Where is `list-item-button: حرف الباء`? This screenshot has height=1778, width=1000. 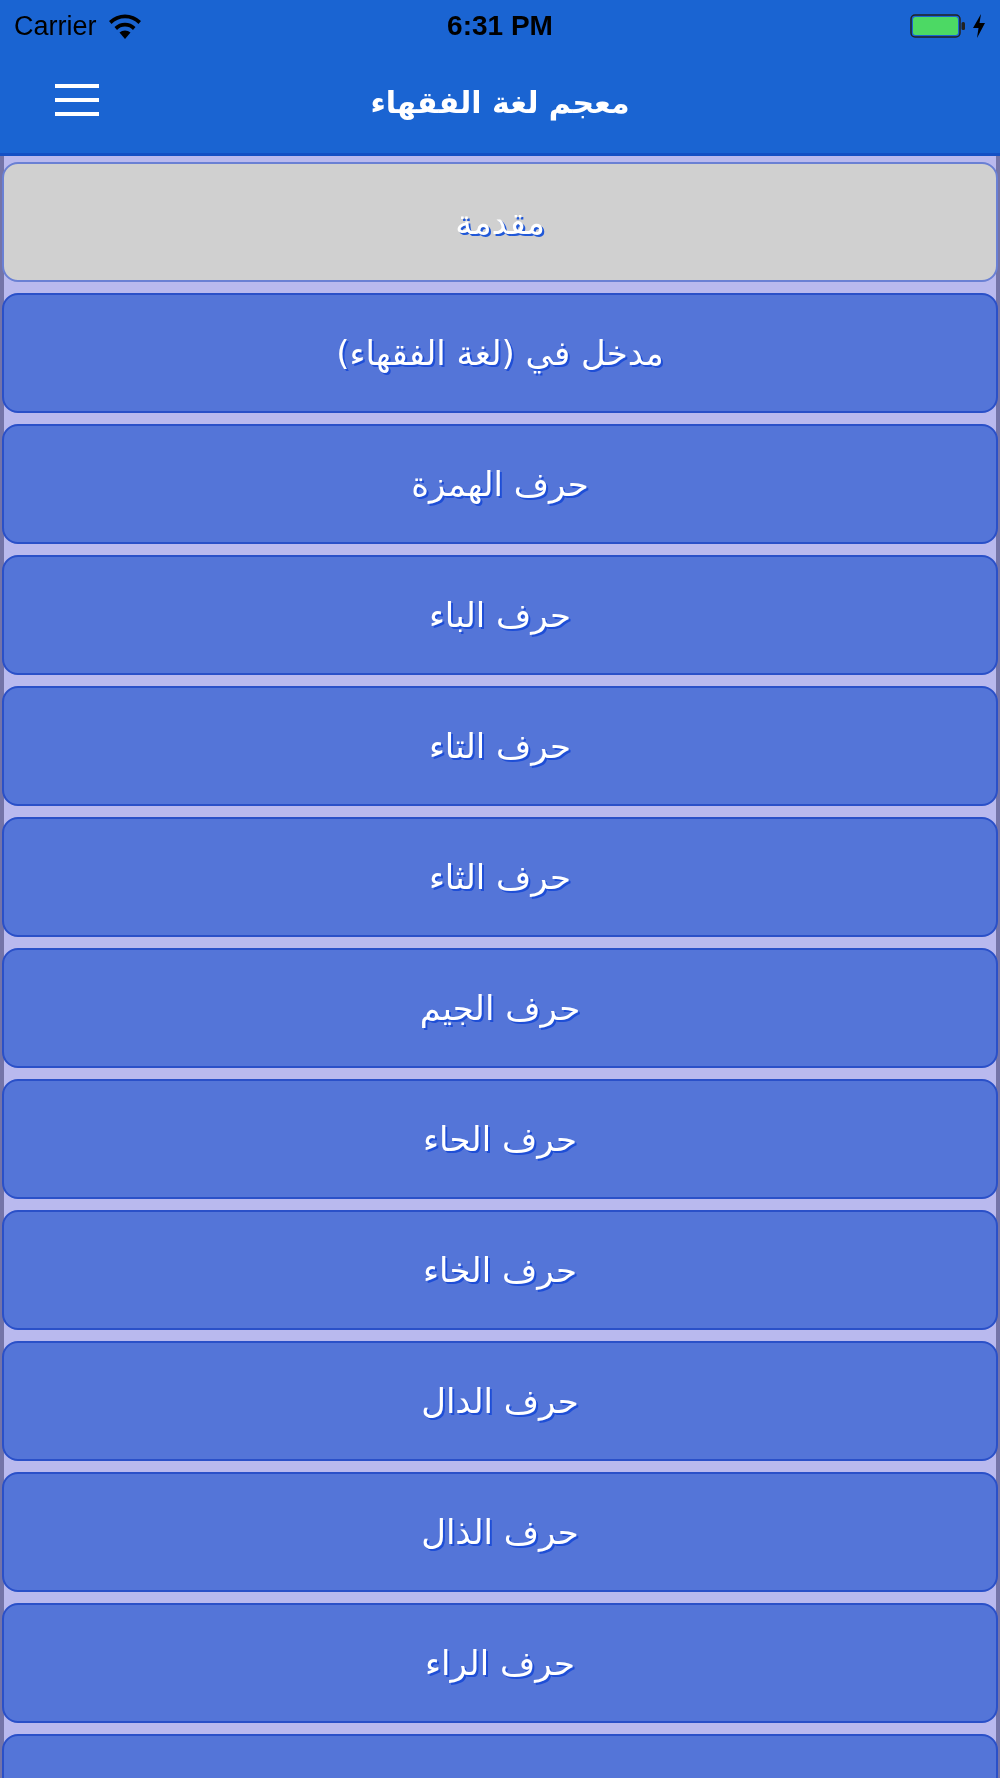 list-item-button: حرف الباء is located at coordinates (500, 615).